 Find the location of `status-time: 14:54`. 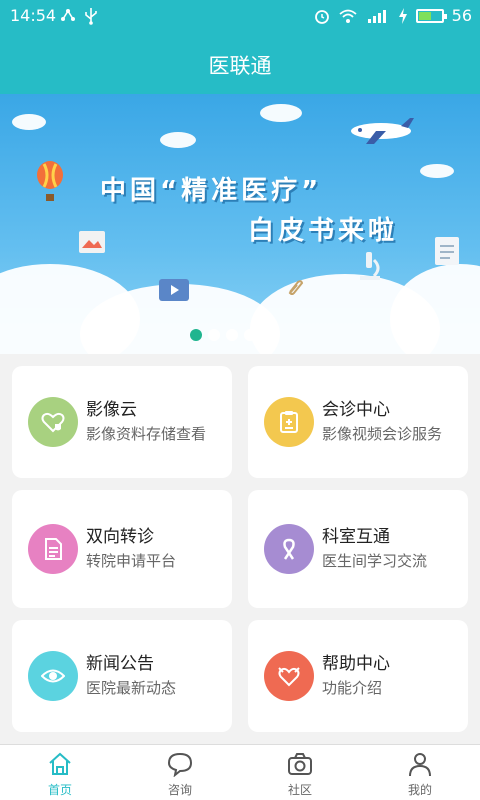

status-time: 14:54 is located at coordinates (33, 15).